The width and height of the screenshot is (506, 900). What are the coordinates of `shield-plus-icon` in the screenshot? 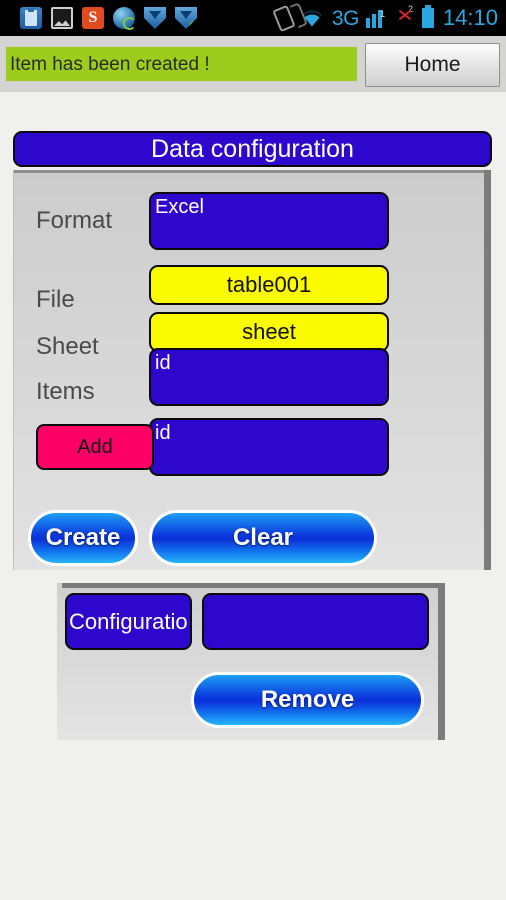 It's located at (186, 18).